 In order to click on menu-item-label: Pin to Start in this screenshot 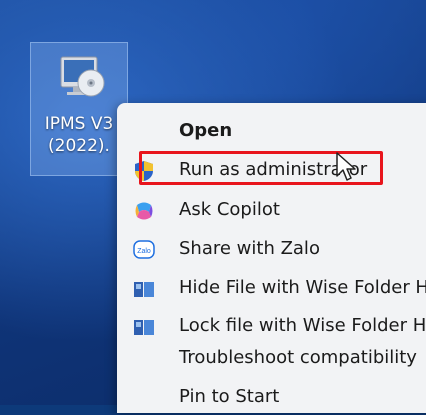, I will do `click(229, 396)`.